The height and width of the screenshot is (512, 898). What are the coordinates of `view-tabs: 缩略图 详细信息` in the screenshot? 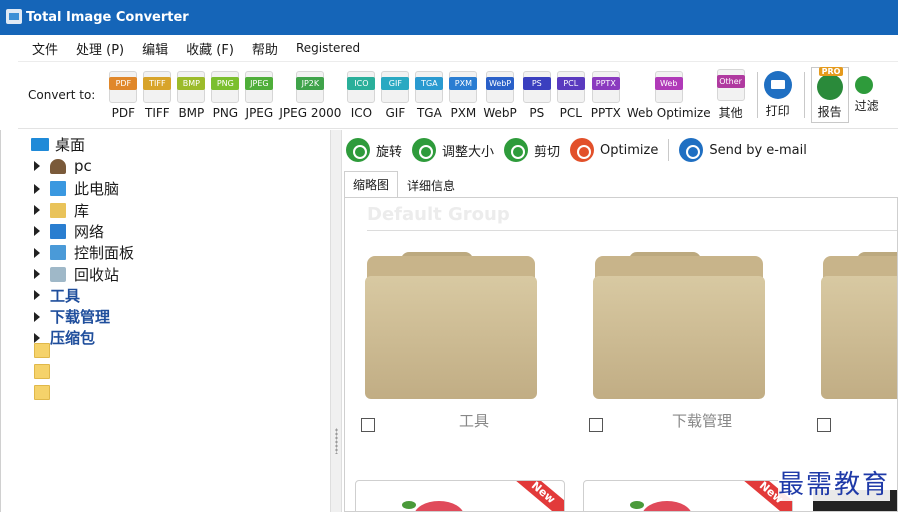 It's located at (404, 184).